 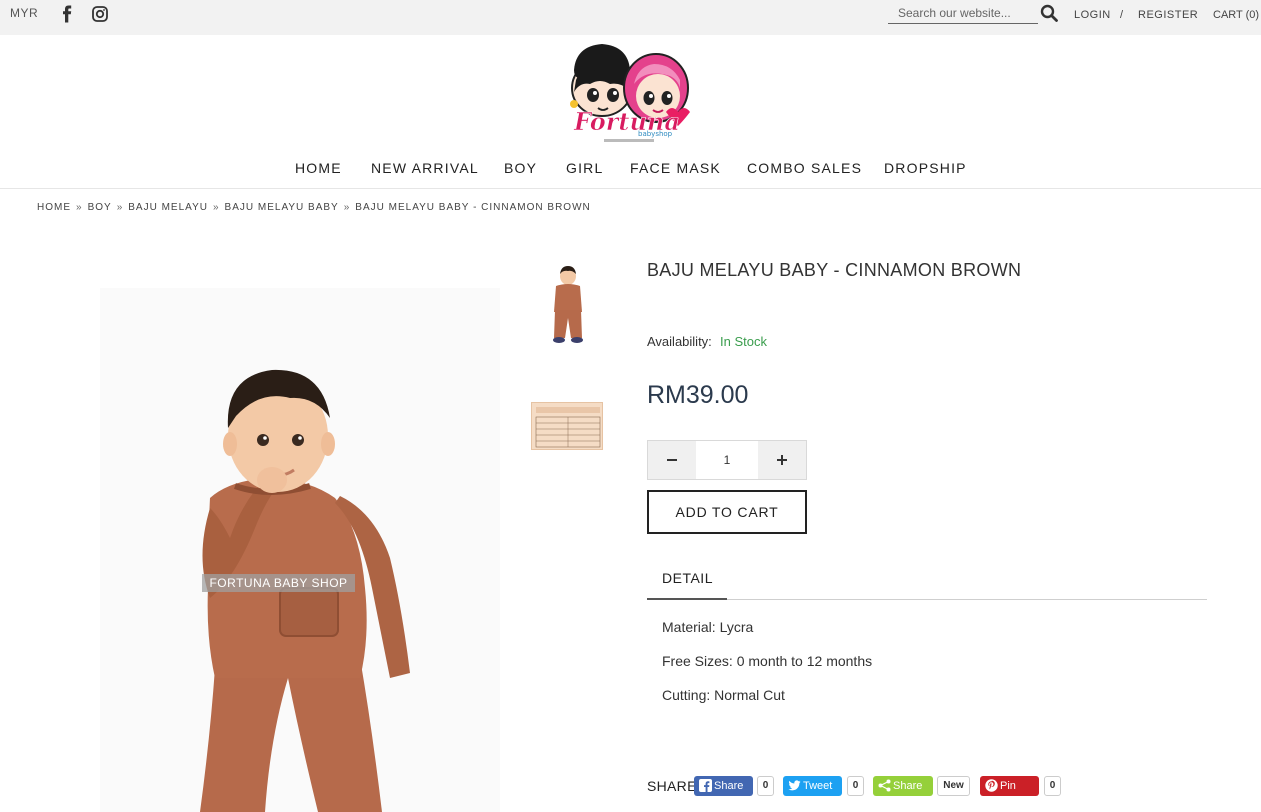 I want to click on minus-icon, so click(x=672, y=460).